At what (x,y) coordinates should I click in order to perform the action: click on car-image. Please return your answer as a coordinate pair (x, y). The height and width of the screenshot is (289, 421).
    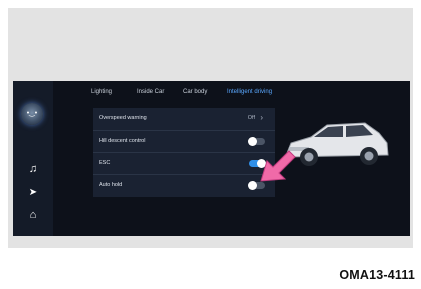
    Looking at the image, I should click on (336, 144).